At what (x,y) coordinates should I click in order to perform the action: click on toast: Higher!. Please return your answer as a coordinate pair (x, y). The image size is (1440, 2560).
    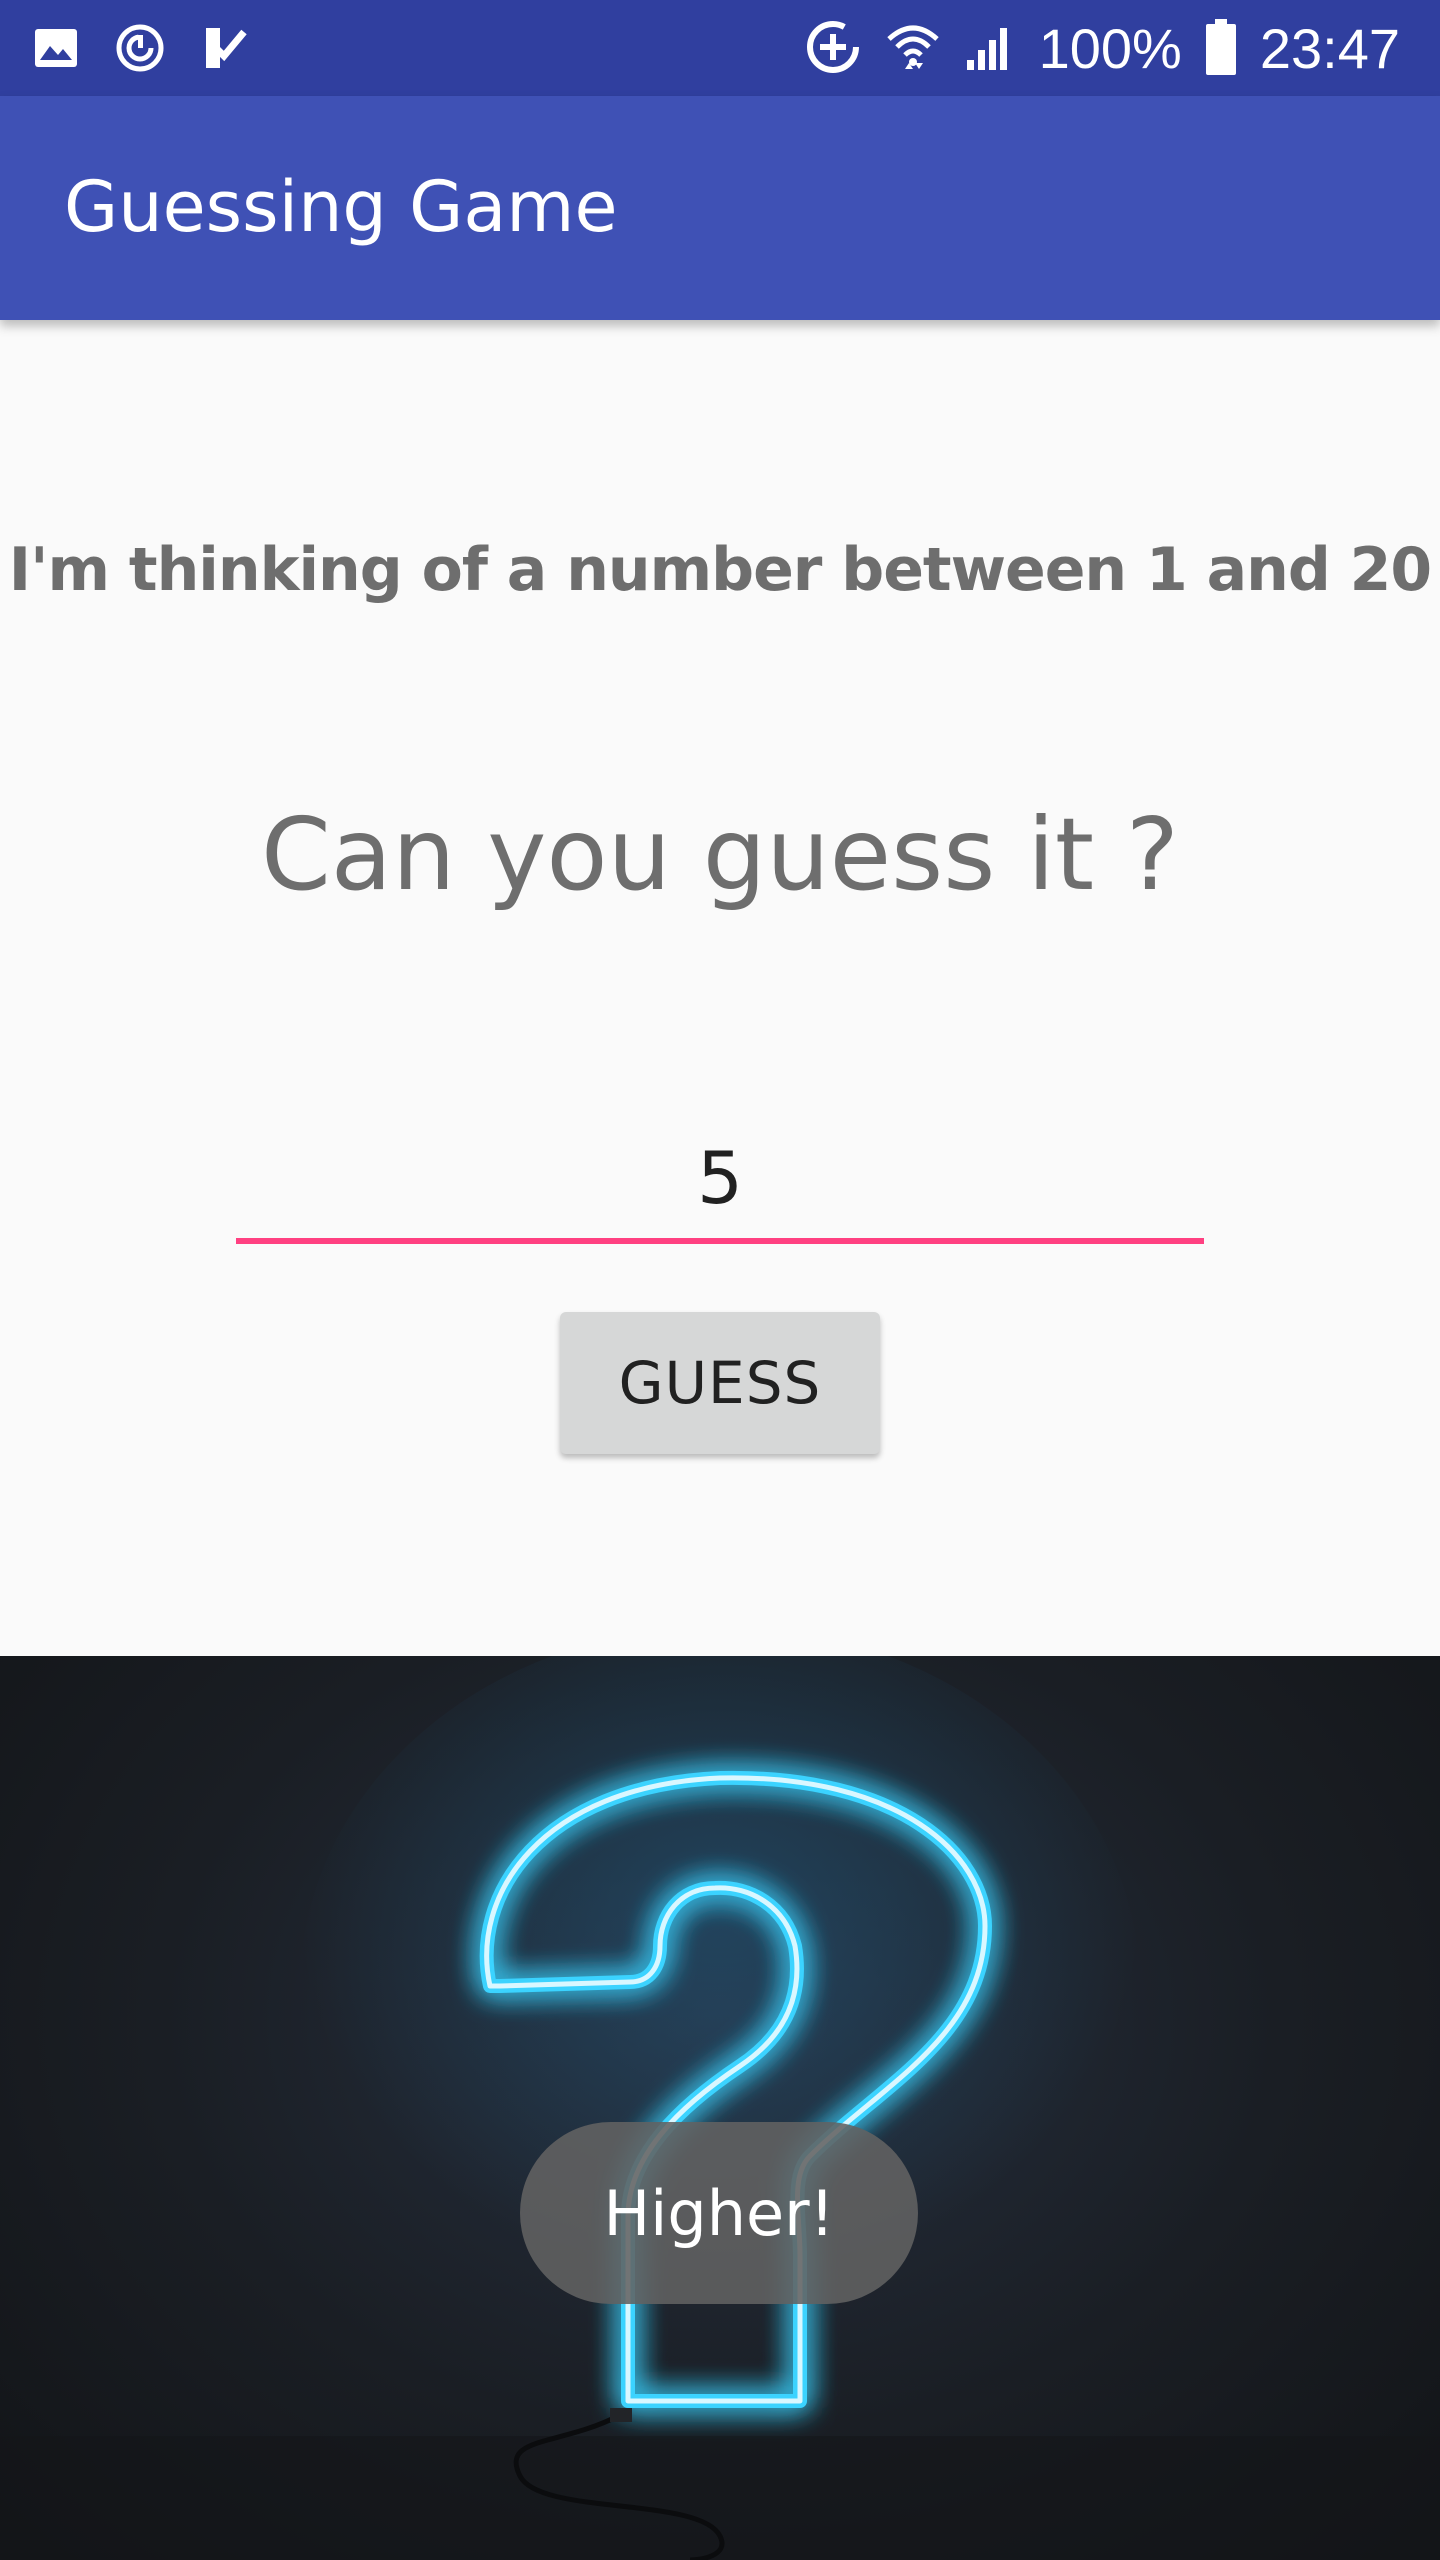
    Looking at the image, I should click on (719, 2213).